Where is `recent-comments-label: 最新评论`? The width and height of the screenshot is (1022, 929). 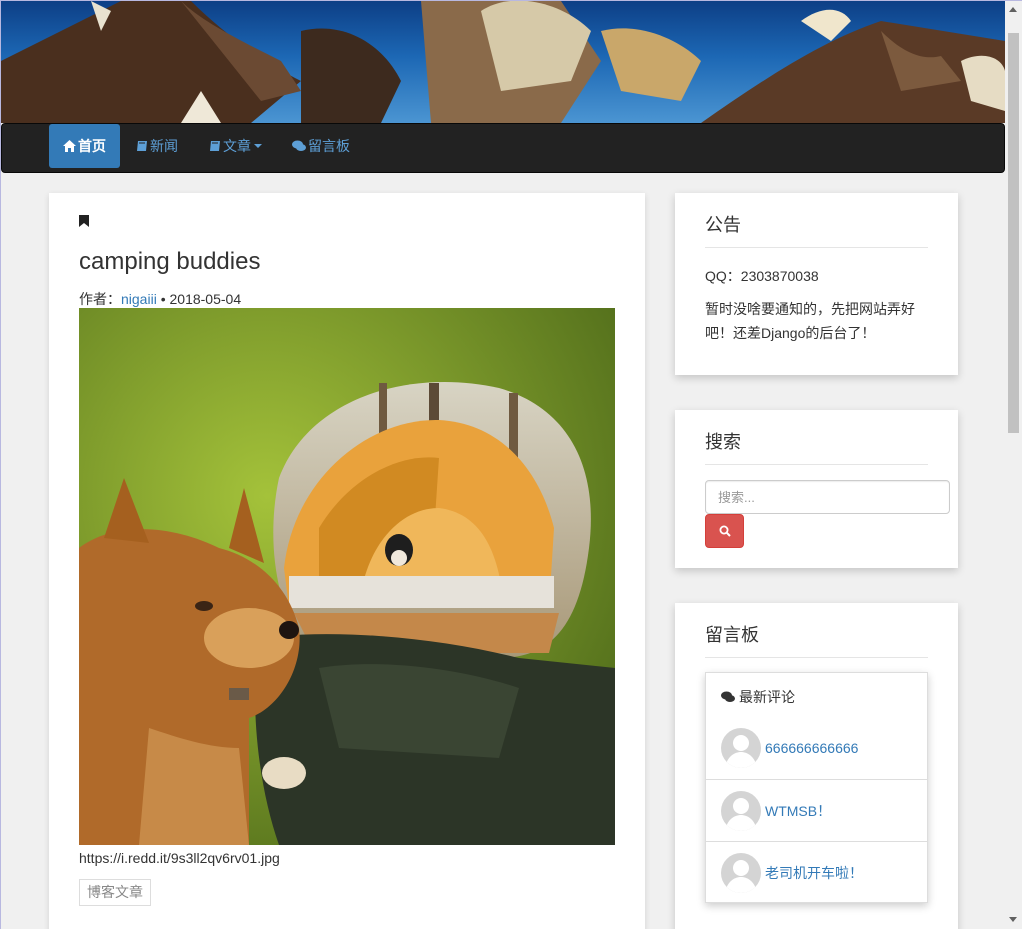
recent-comments-label: 最新评论 is located at coordinates (767, 697).